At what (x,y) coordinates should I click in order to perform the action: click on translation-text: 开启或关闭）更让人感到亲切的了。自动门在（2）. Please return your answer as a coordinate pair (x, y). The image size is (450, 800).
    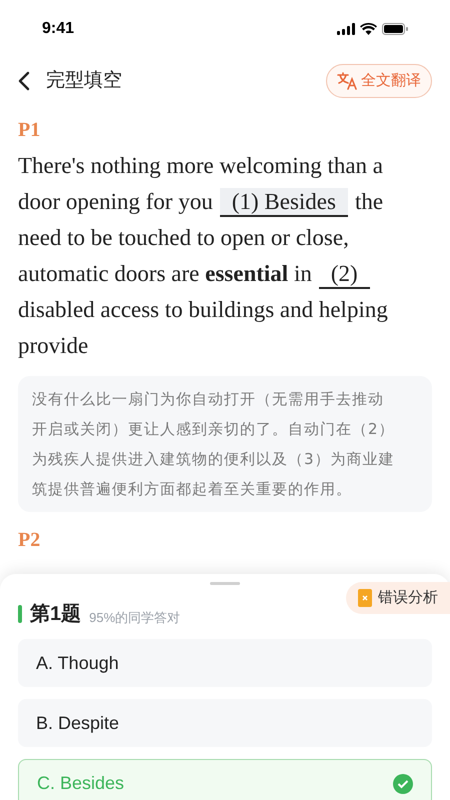
    Looking at the image, I should click on (213, 429).